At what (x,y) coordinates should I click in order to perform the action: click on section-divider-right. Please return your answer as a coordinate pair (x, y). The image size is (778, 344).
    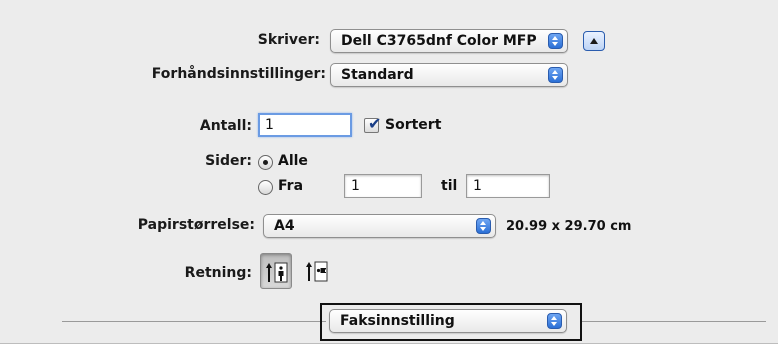
    Looking at the image, I should click on (674, 321).